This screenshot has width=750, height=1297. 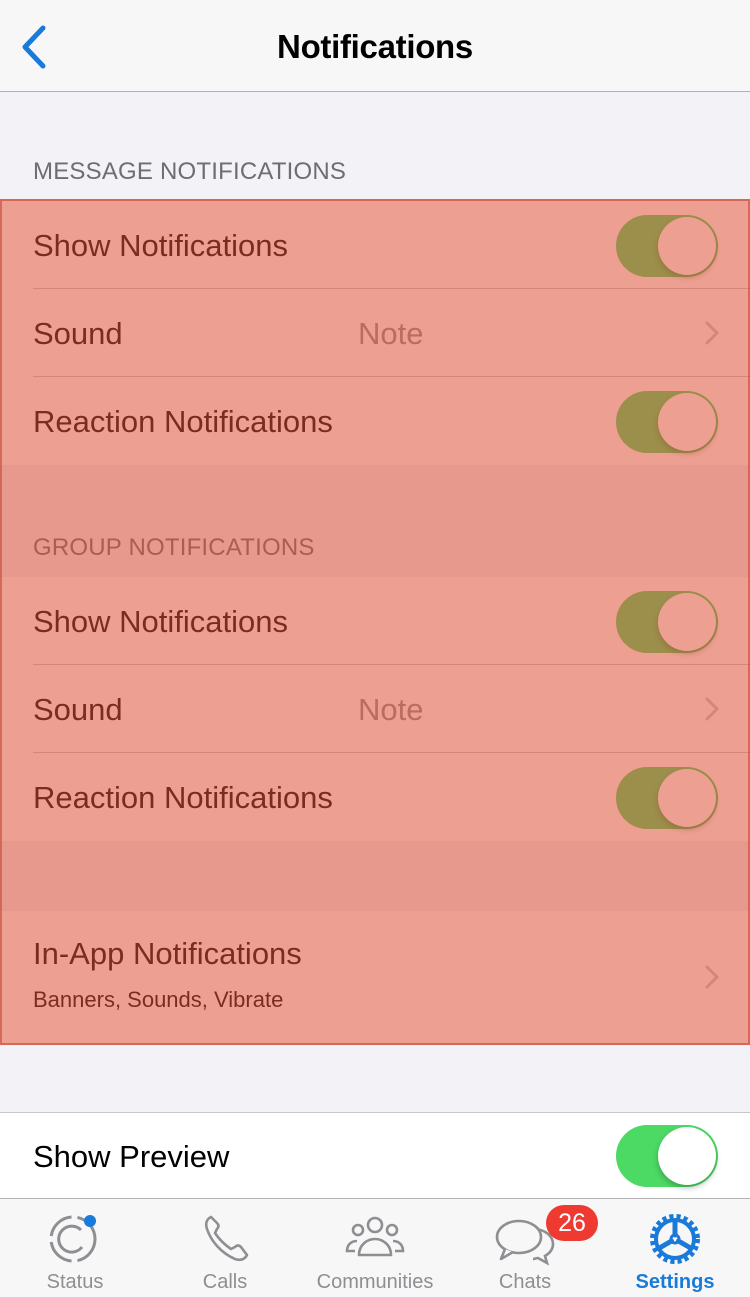 I want to click on show-preview-toggle, so click(x=667, y=1156).